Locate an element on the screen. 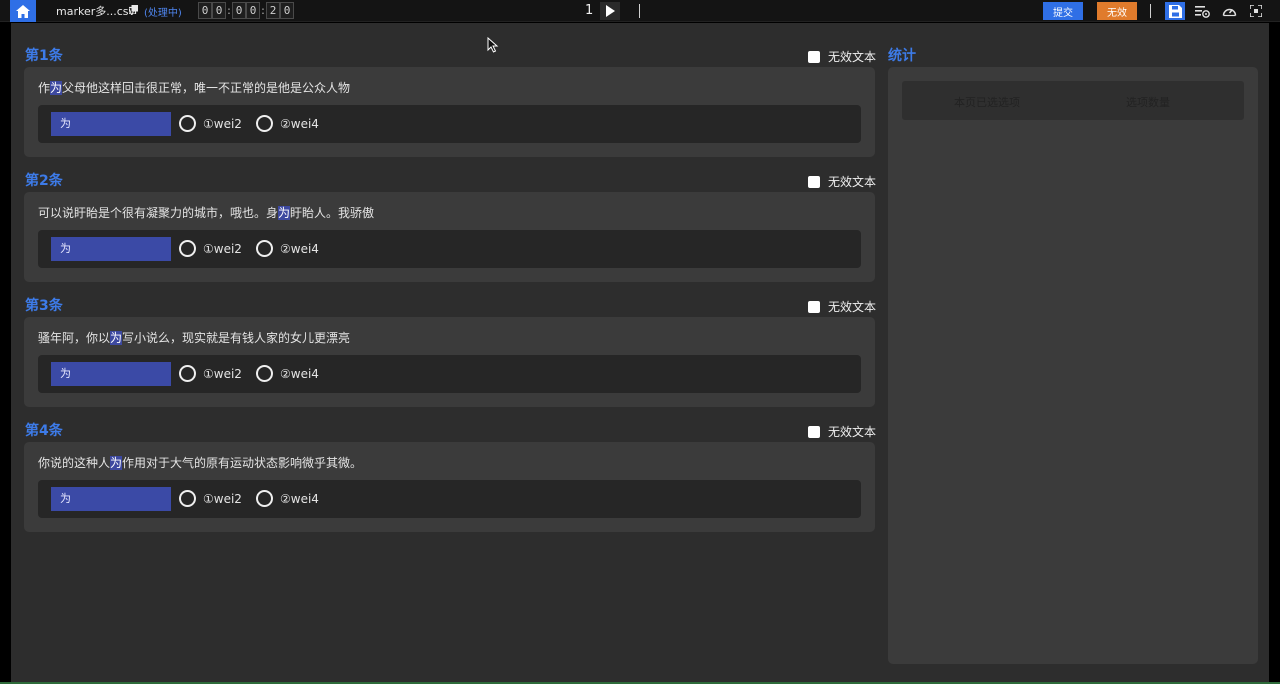 Image resolution: width=1280 pixels, height=684 pixels. fullscreen-icon is located at coordinates (1256, 11).